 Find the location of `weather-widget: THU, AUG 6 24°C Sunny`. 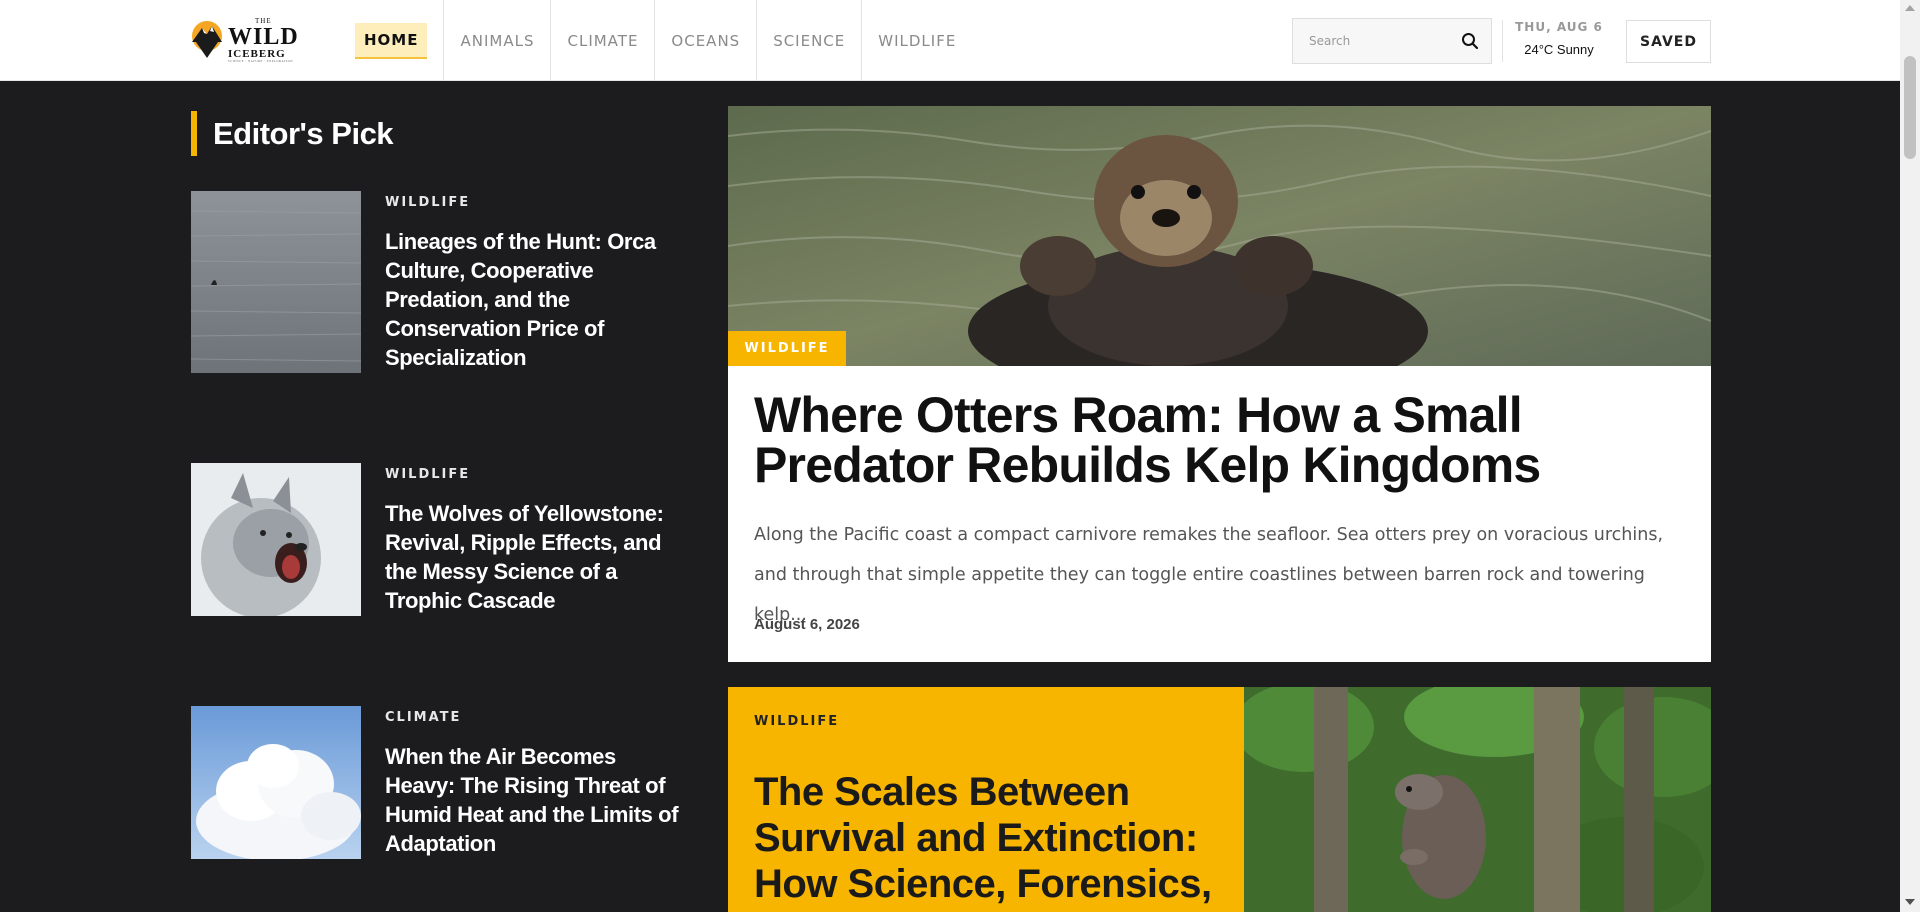

weather-widget: THU, AUG 6 24°C Sunny is located at coordinates (1559, 38).